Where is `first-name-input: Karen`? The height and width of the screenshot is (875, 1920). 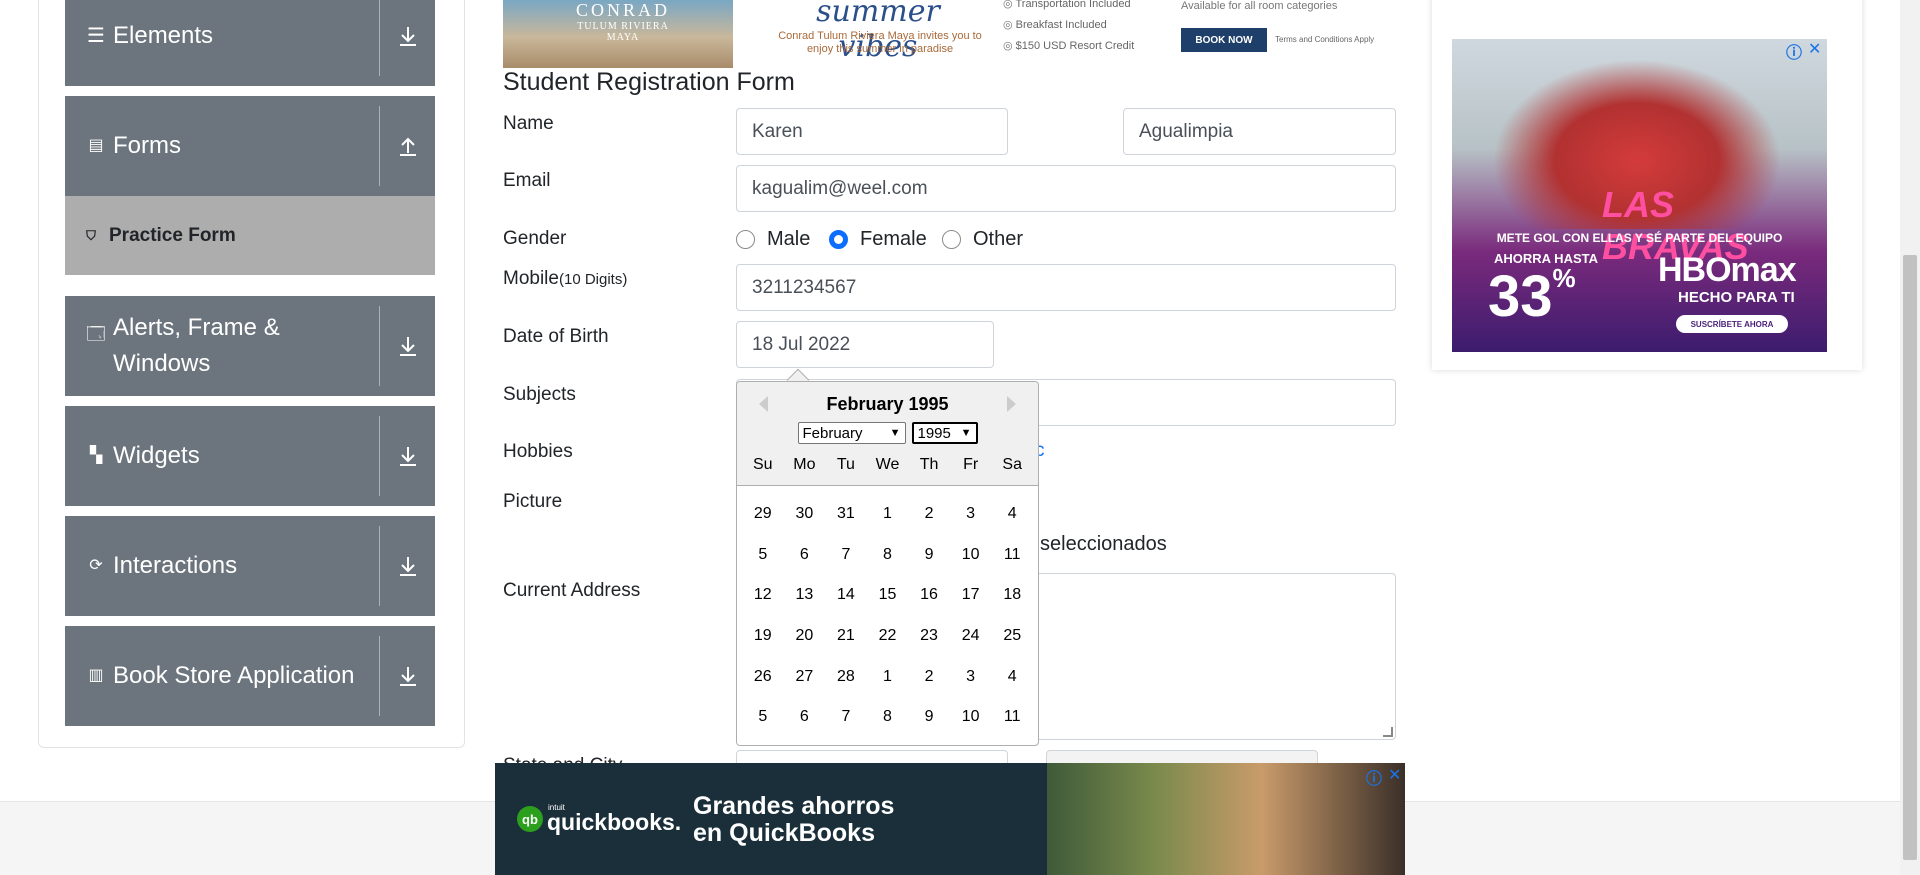 first-name-input: Karen is located at coordinates (872, 131).